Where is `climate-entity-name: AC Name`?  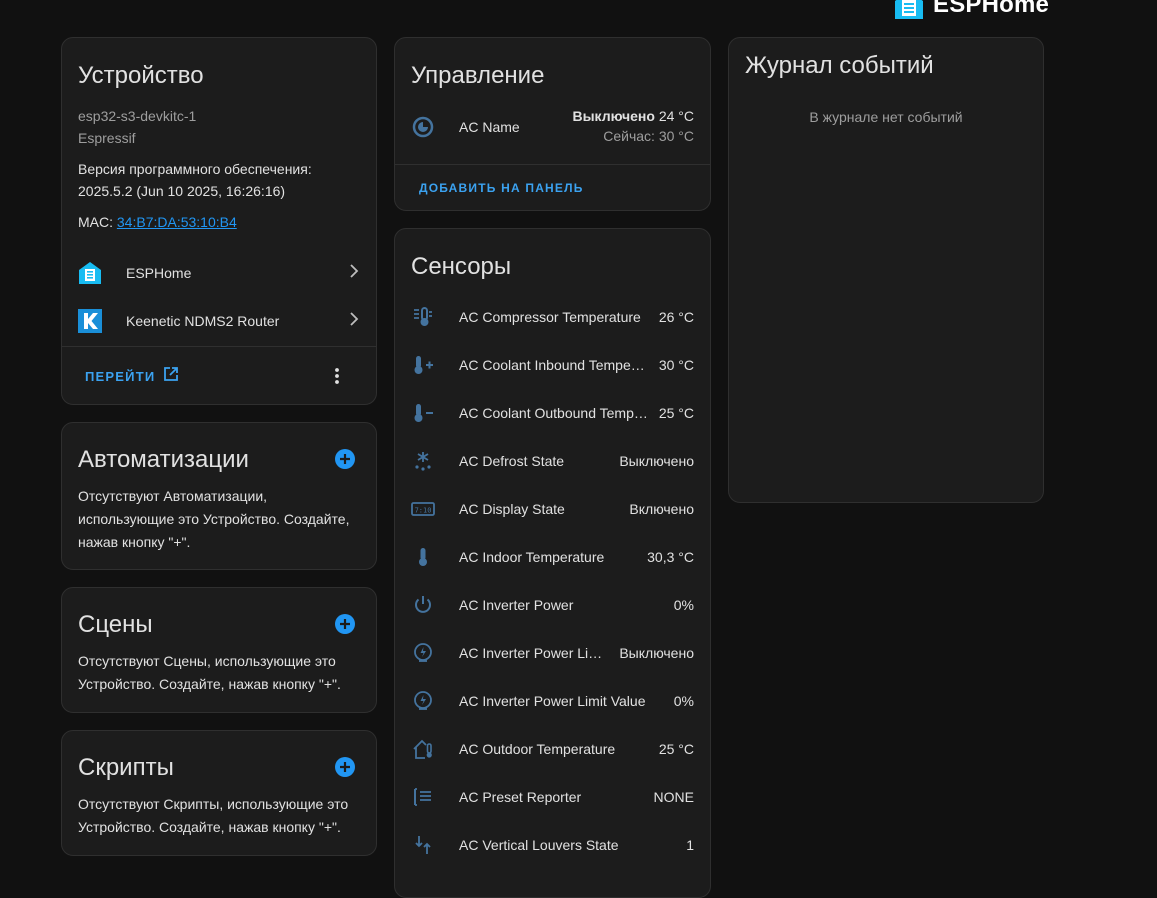 climate-entity-name: AC Name is located at coordinates (489, 127).